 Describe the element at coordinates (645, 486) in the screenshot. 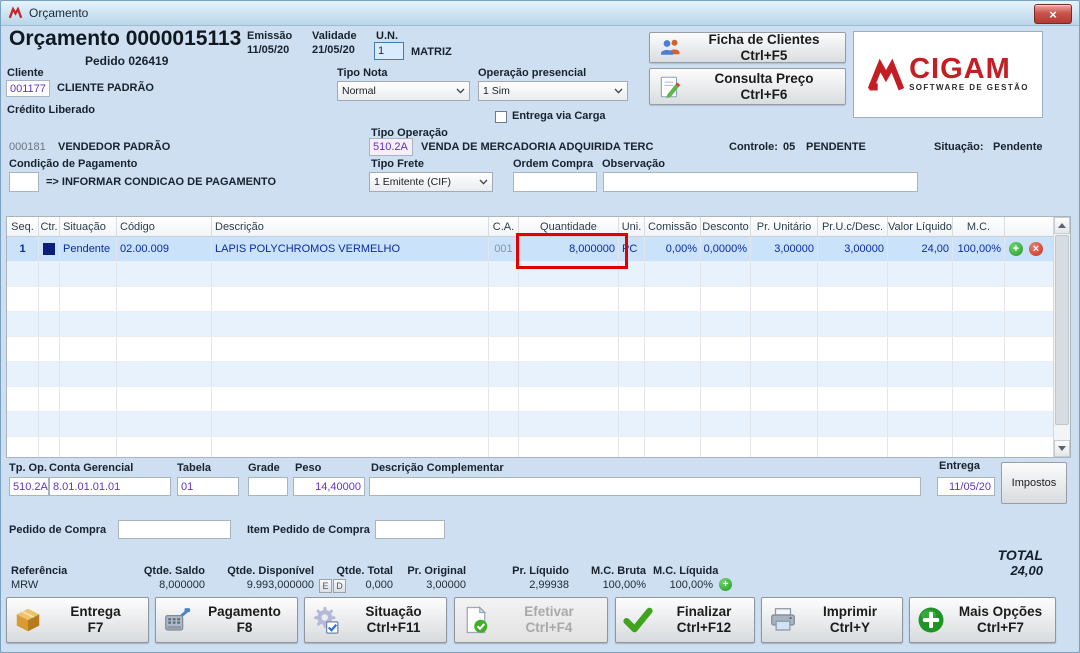

I see `descricao-complementar-input` at that location.